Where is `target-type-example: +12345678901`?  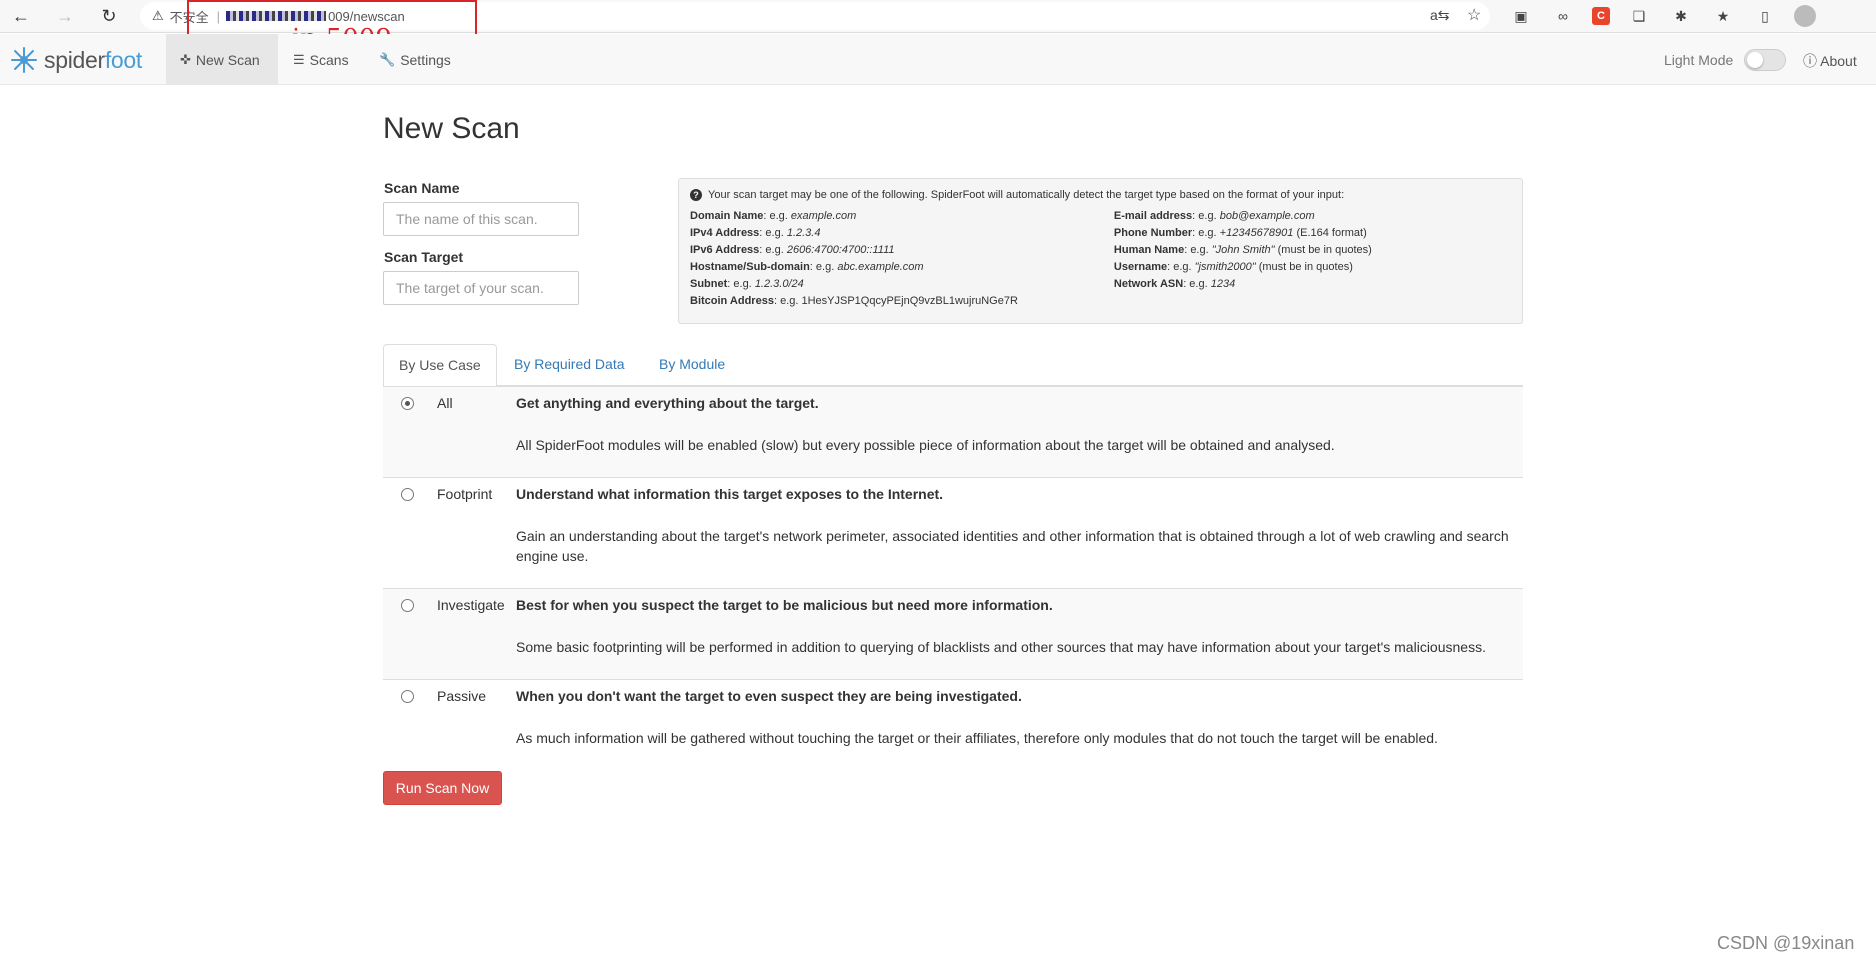
target-type-example: +12345678901 is located at coordinates (1256, 233).